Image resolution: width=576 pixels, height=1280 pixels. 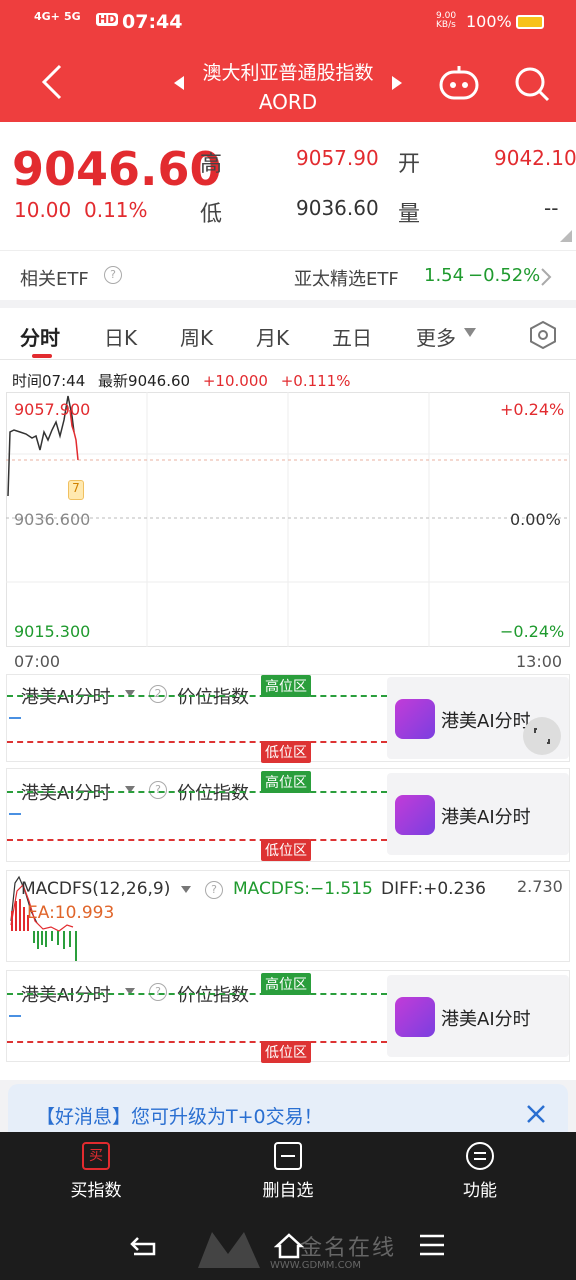 What do you see at coordinates (196, 336) in the screenshot?
I see `tab-weekly: 周K` at bounding box center [196, 336].